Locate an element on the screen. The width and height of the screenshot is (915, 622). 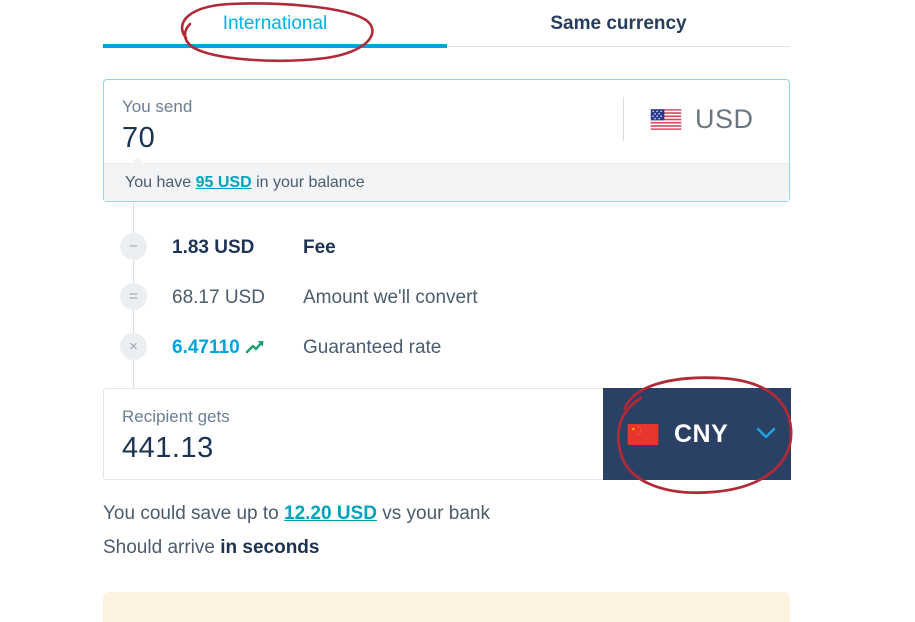
tab-same-currency: Same currency is located at coordinates (618, 24).